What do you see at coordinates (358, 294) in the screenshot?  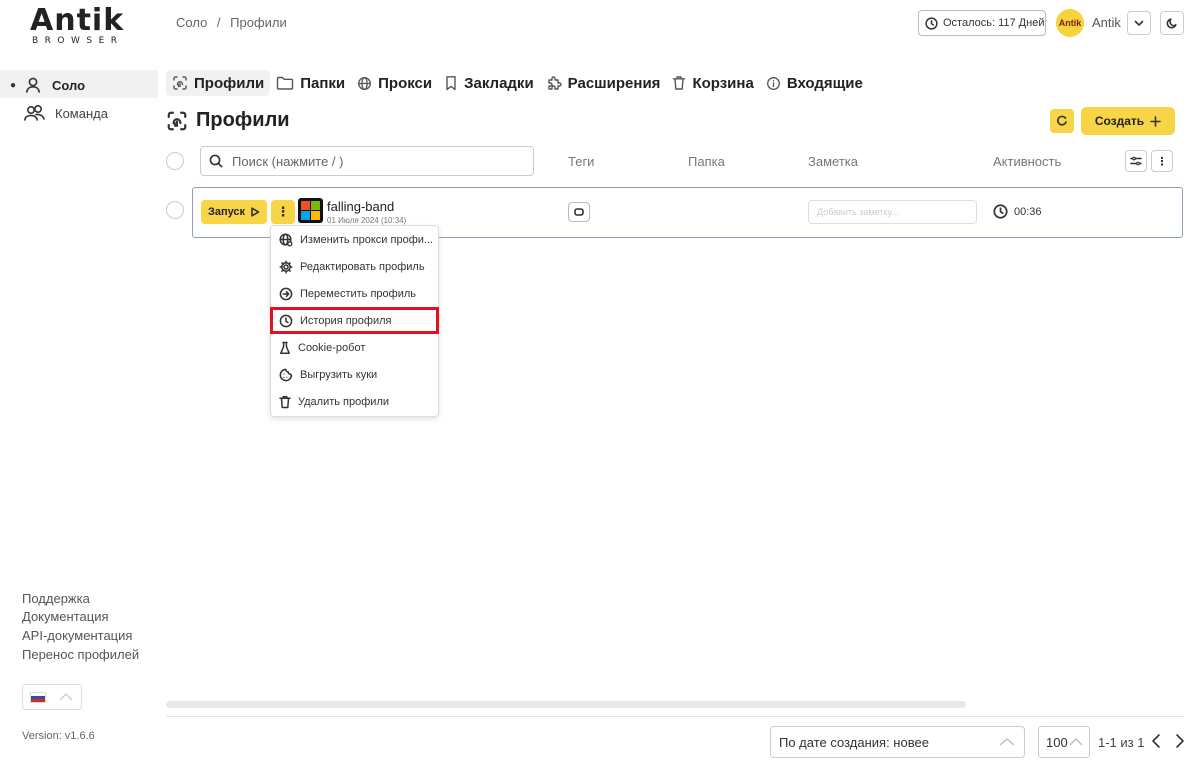 I see `menu-item-label: Переместить профиль` at bounding box center [358, 294].